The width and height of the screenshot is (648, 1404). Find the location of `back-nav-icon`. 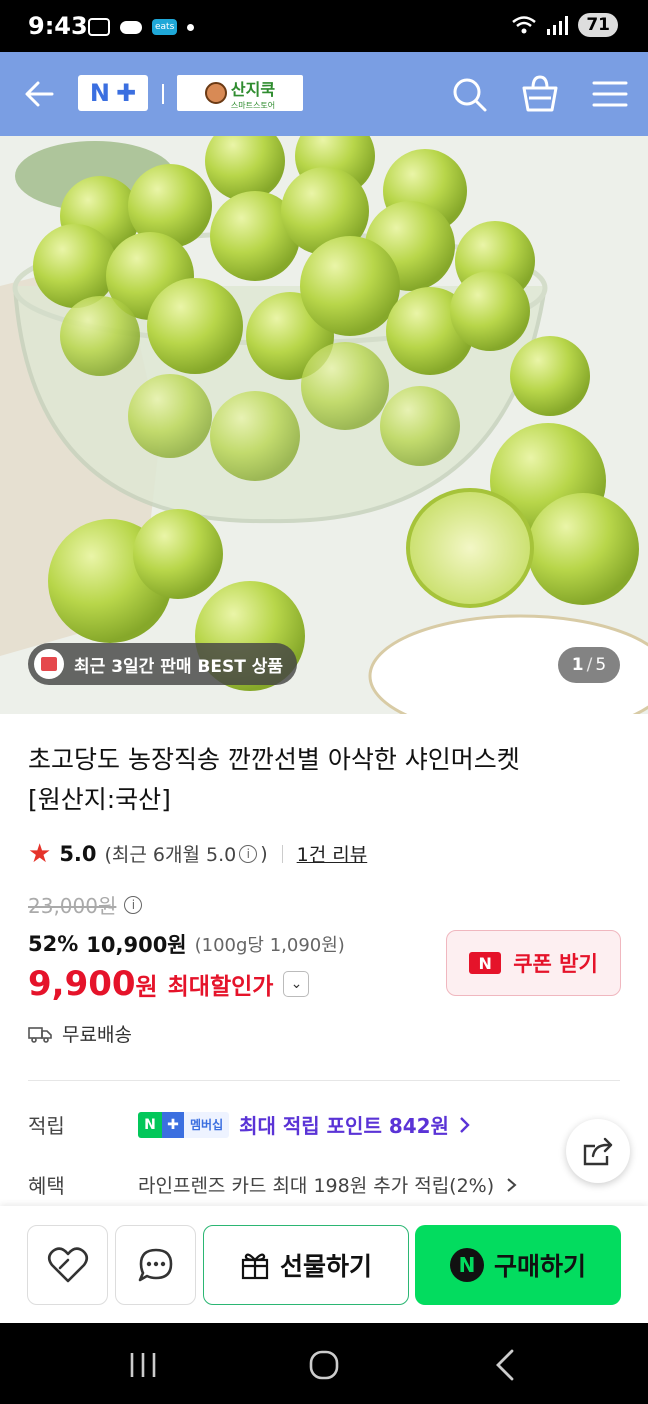

back-nav-icon is located at coordinates (506, 1365).